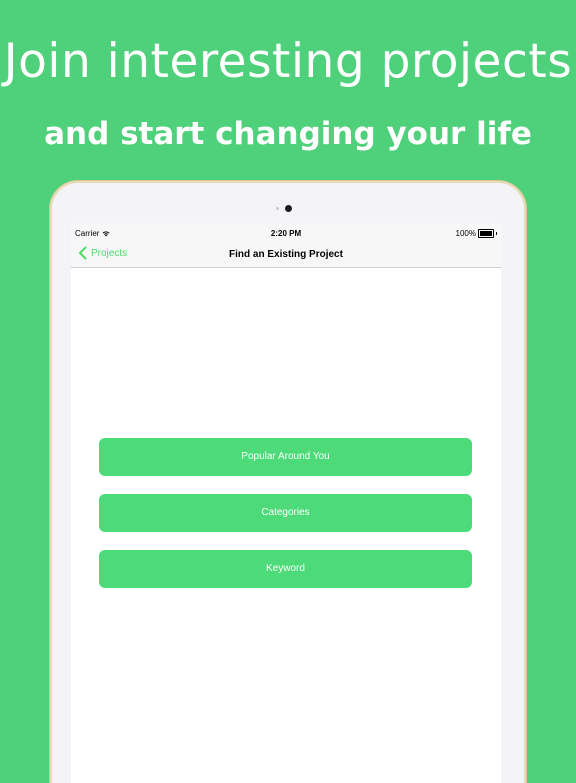 The width and height of the screenshot is (576, 783). What do you see at coordinates (285, 569) in the screenshot?
I see `keyword-button: Keyword` at bounding box center [285, 569].